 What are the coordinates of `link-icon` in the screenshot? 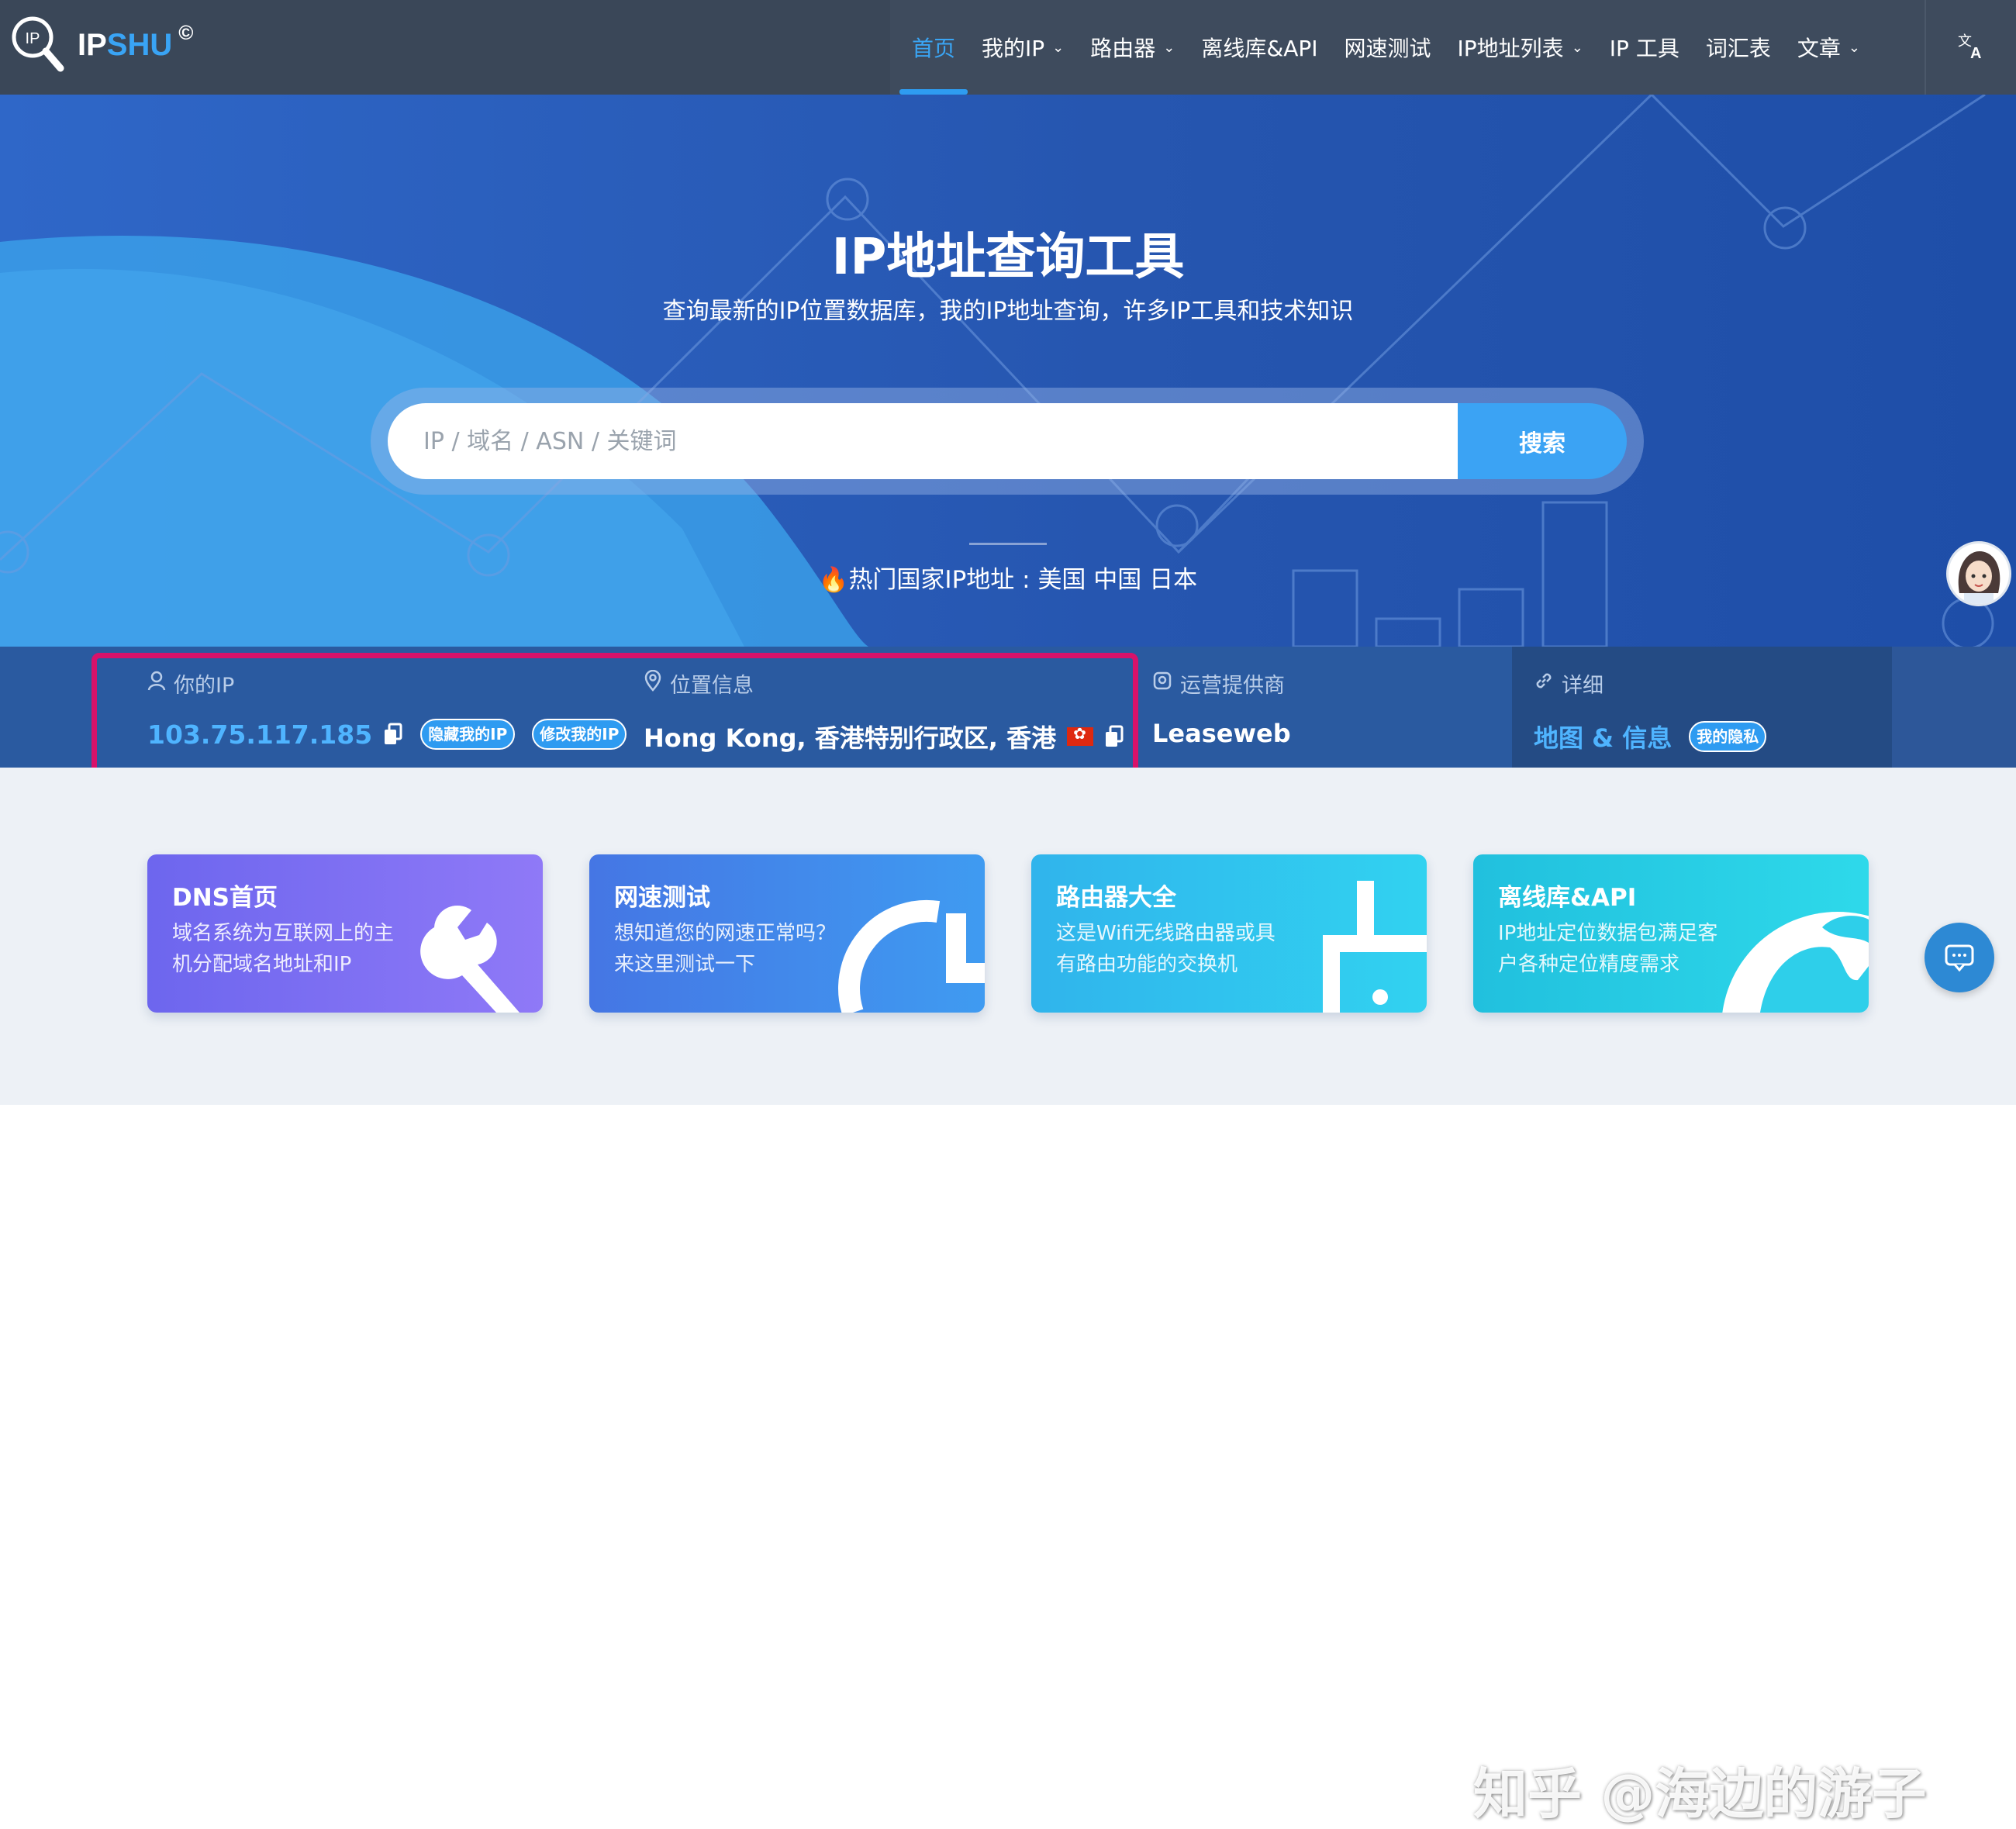 It's located at (1544, 683).